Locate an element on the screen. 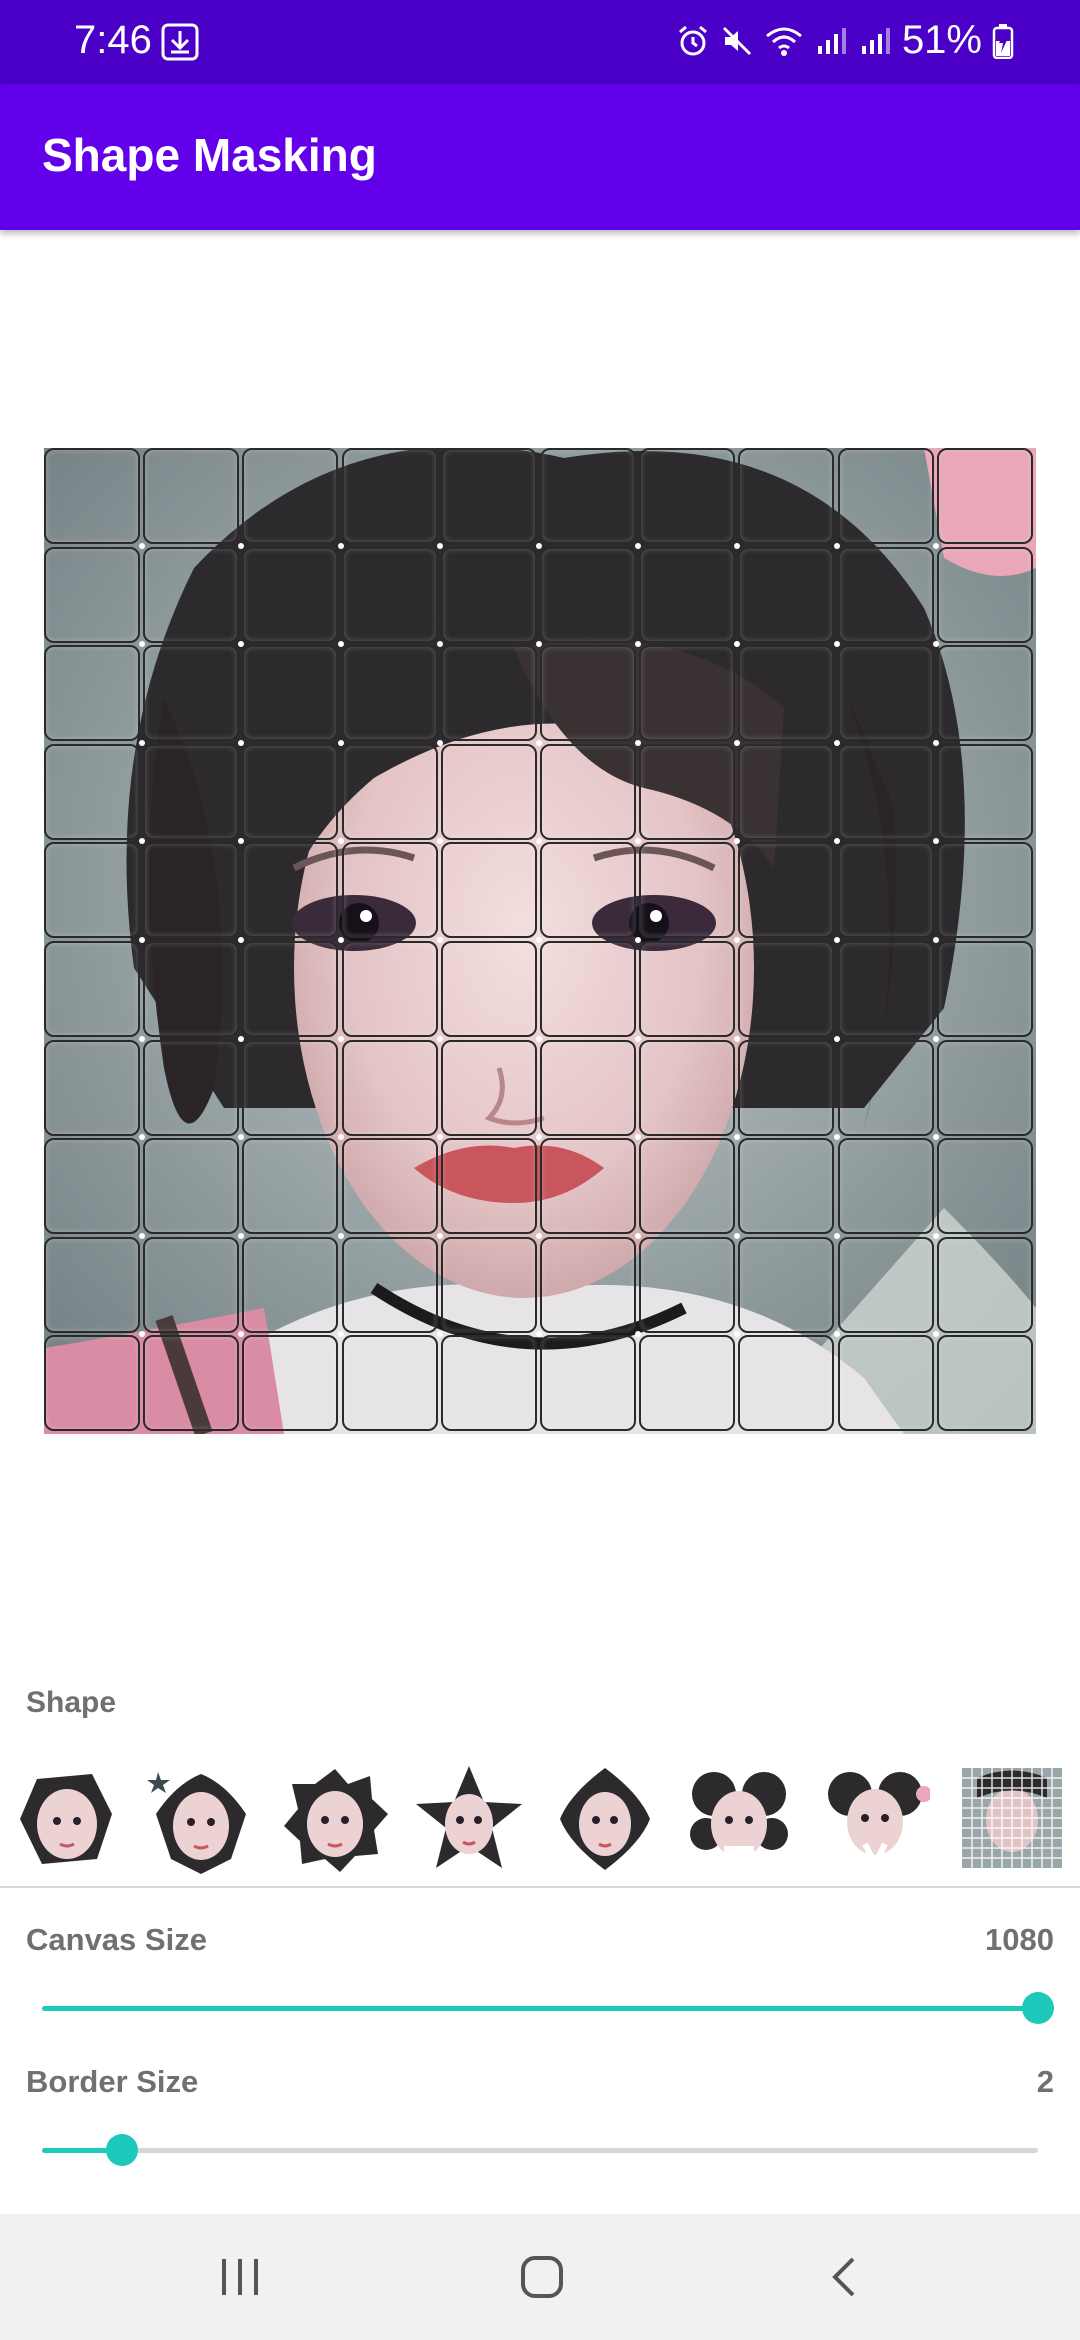 The width and height of the screenshot is (1080, 2340). border-size-value: 2 is located at coordinates (1045, 2081).